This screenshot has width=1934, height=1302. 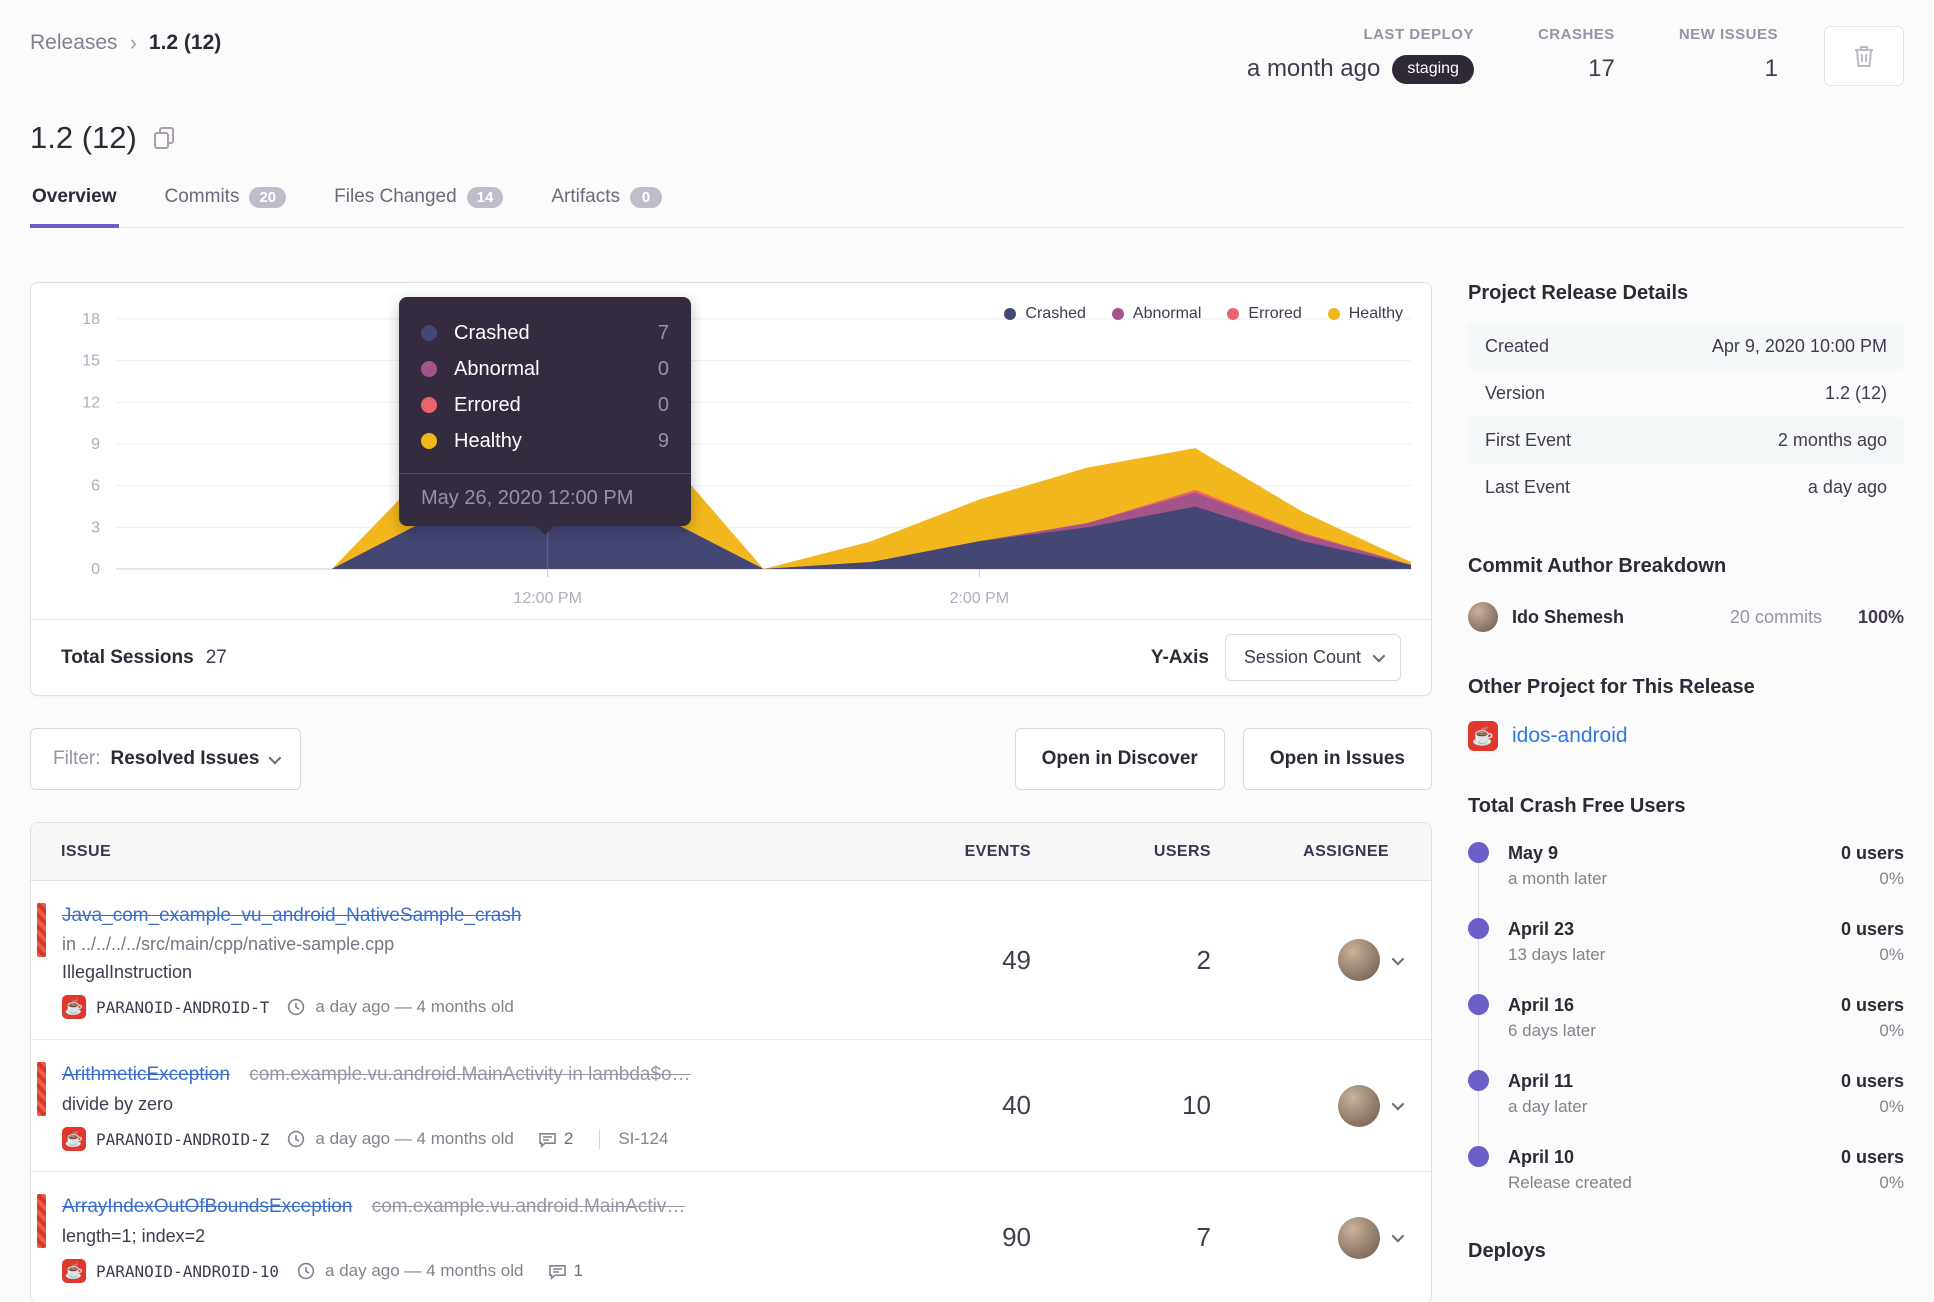 I want to click on section-title: Project Release Details, so click(x=1578, y=293).